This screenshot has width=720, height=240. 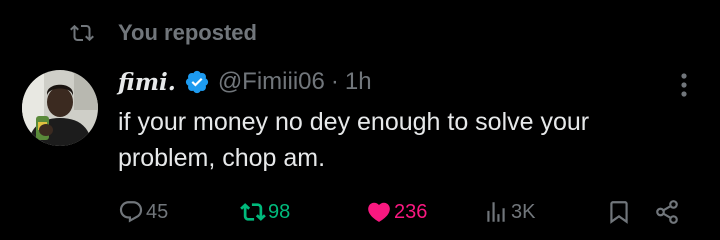 What do you see at coordinates (187, 32) in the screenshot?
I see `repost-header-label: You reposted` at bounding box center [187, 32].